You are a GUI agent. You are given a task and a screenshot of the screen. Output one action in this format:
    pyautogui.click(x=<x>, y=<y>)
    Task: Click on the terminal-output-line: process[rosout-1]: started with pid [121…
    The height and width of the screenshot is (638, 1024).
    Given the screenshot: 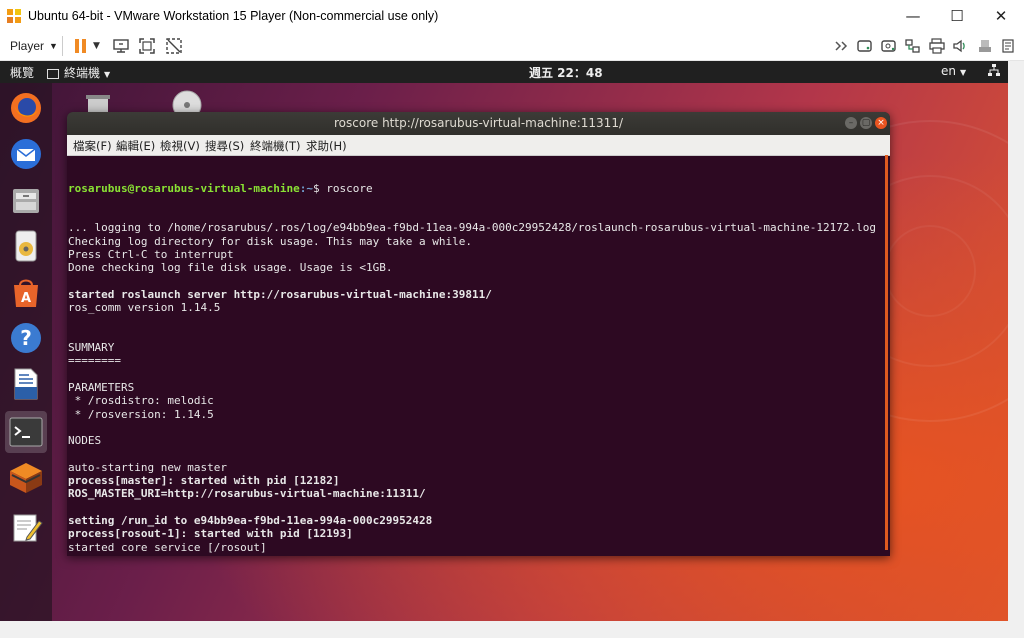 What is the action you would take?
    pyautogui.click(x=210, y=534)
    